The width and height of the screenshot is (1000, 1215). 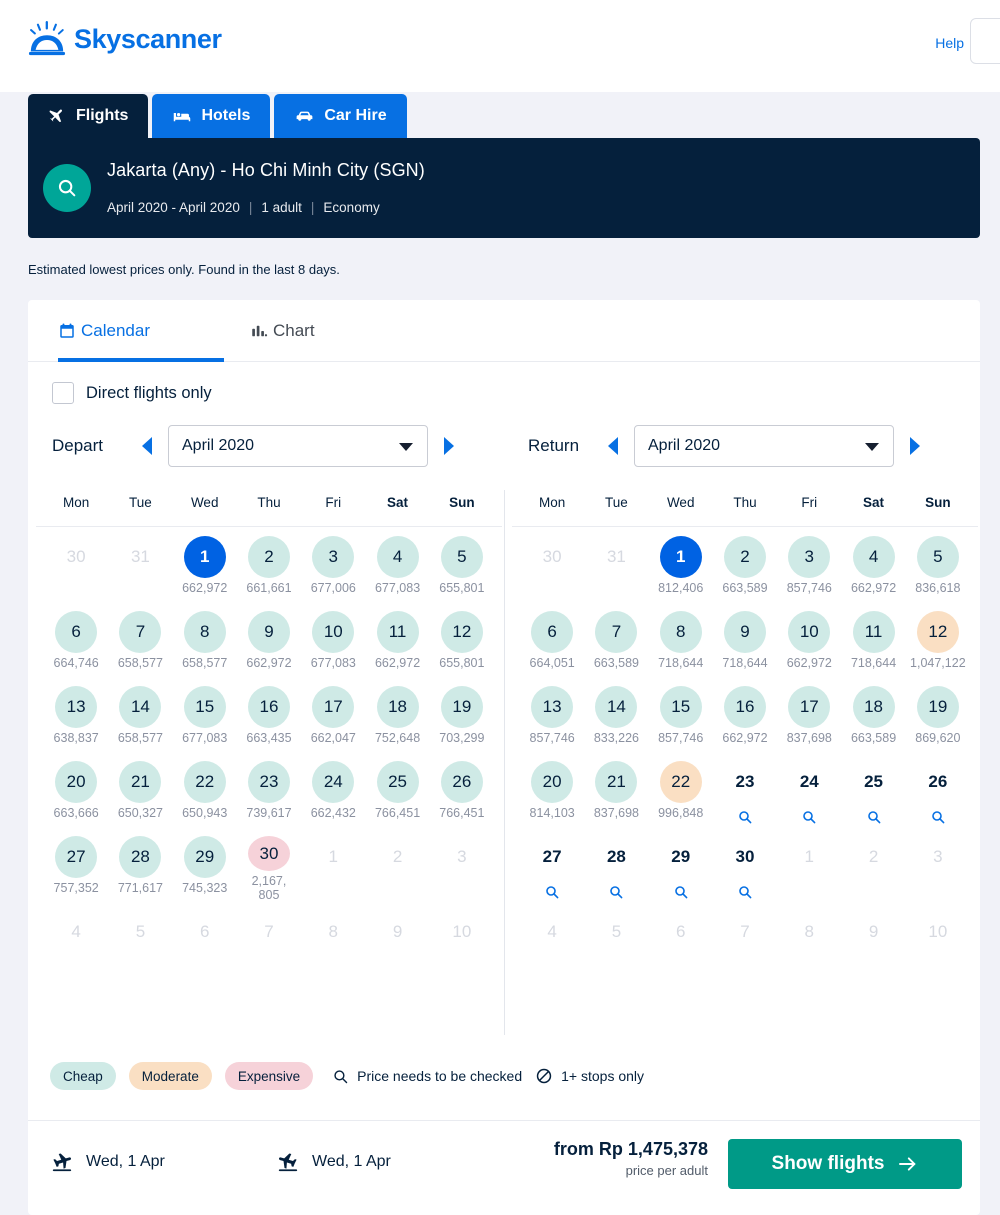 What do you see at coordinates (340, 116) in the screenshot?
I see `tab-car-hire: Car Hire` at bounding box center [340, 116].